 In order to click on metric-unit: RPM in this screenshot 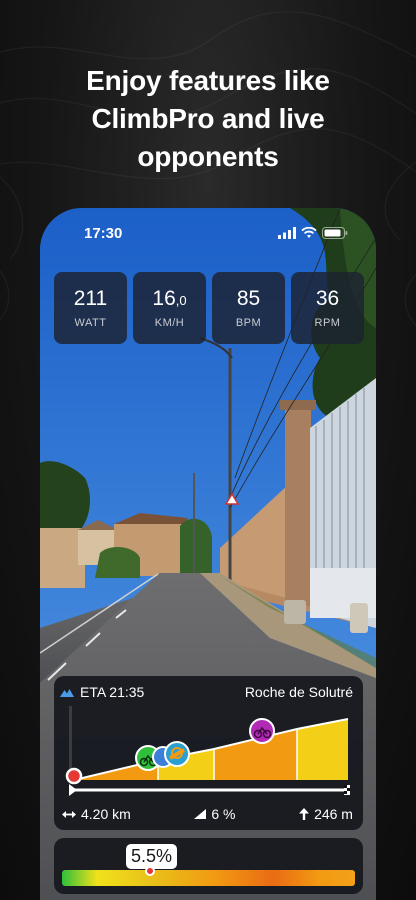, I will do `click(327, 323)`.